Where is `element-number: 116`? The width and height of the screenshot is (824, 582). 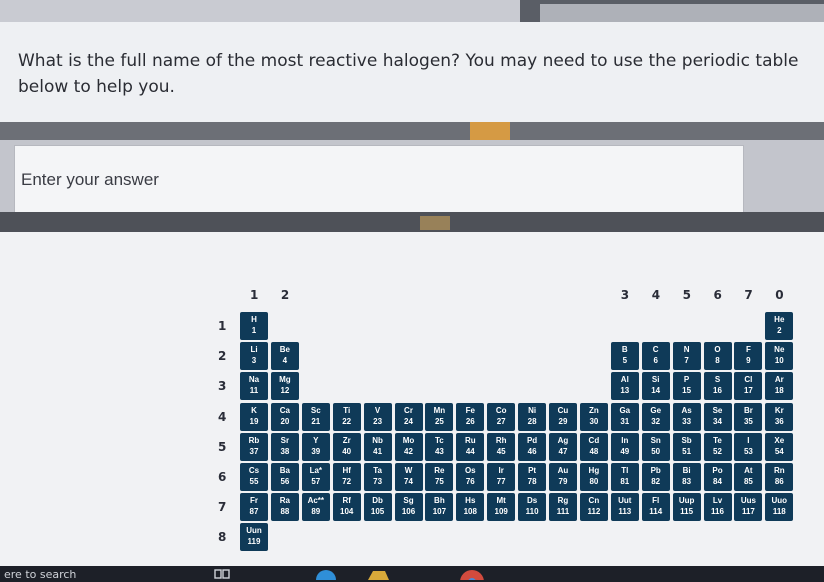
element-number: 116 is located at coordinates (717, 512).